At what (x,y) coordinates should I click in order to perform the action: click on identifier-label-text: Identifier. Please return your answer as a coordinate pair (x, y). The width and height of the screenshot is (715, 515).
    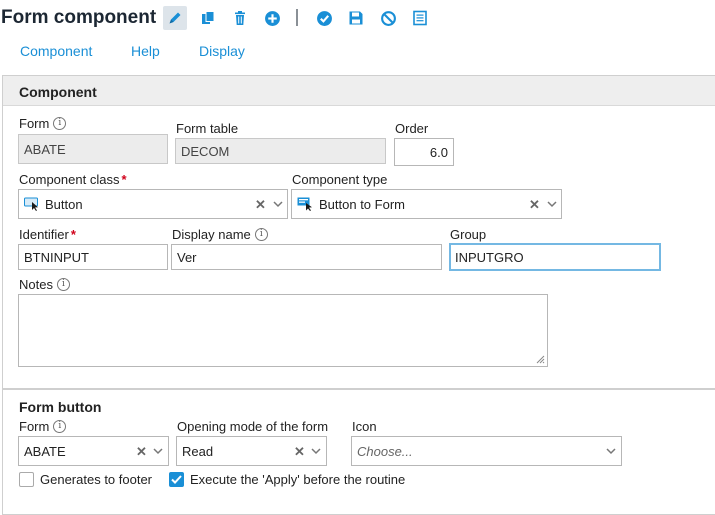
    Looking at the image, I should click on (44, 234).